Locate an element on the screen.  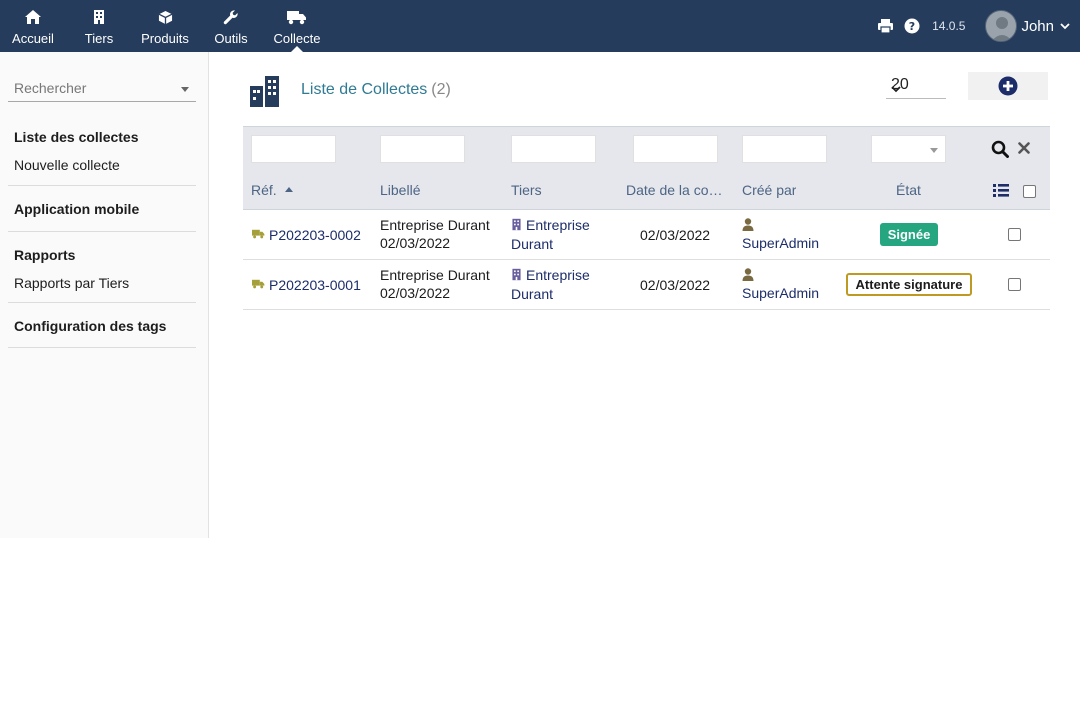
nav-item-accueil: Accueil is located at coordinates (33, 26).